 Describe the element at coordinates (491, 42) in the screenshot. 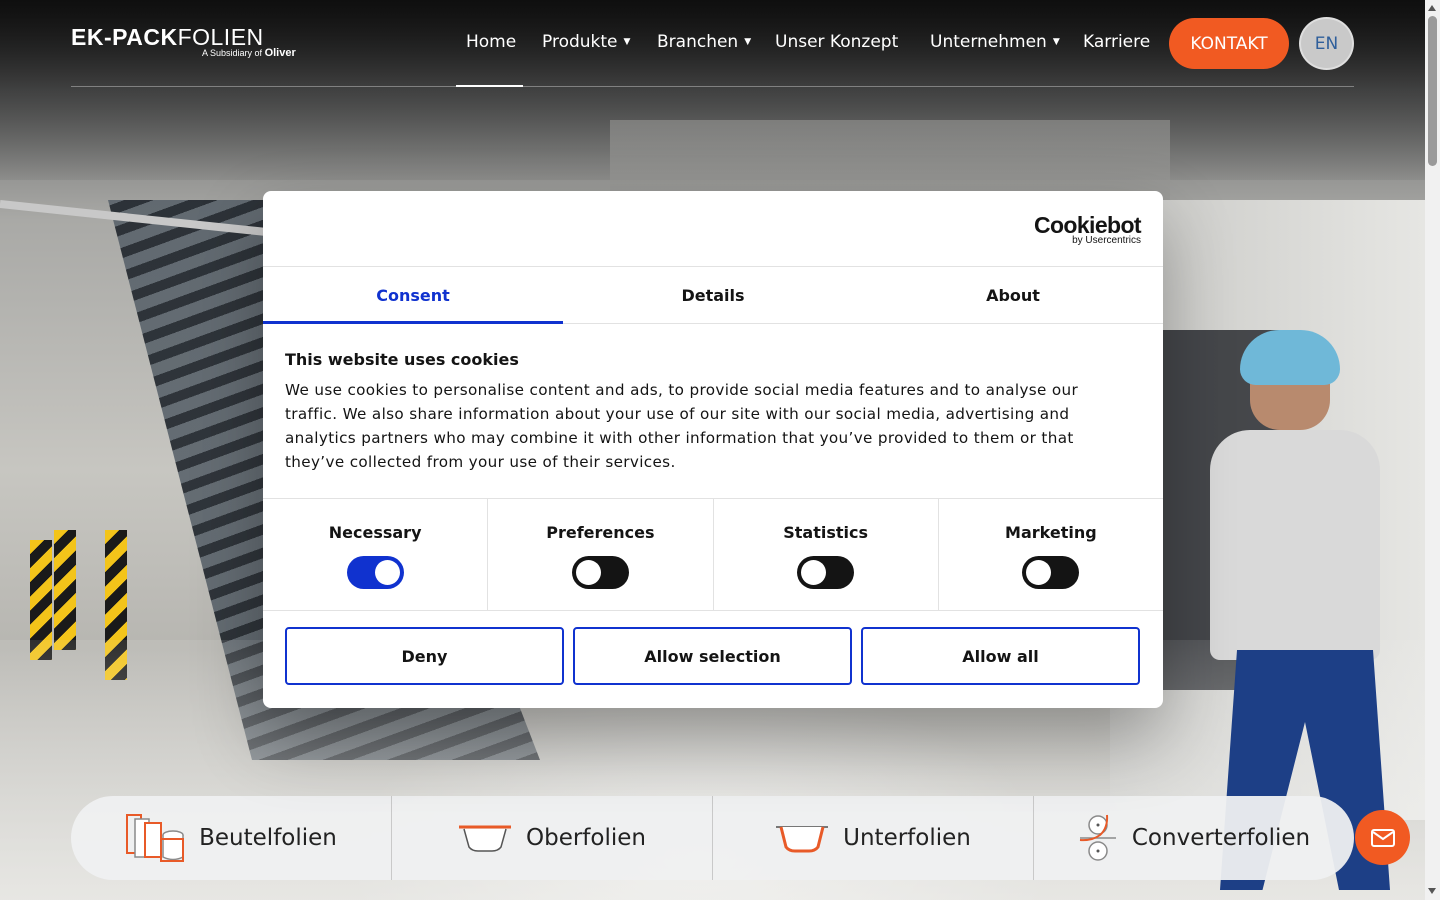

I see `nav-home: Home` at that location.